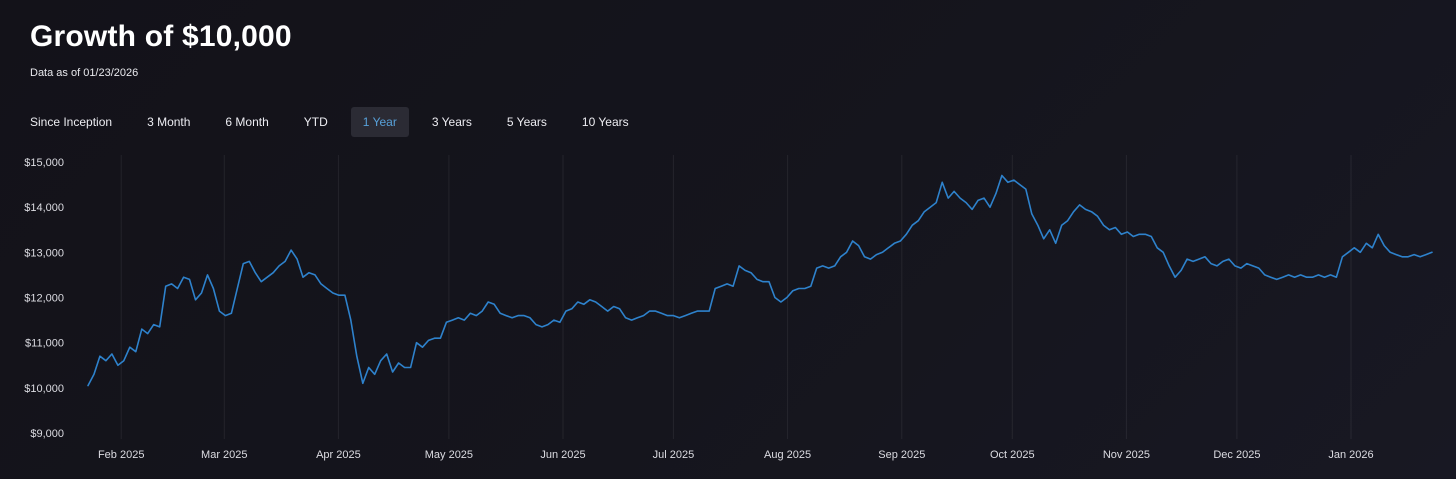 The height and width of the screenshot is (479, 1456). I want to click on y-axis-label: $11,000, so click(44, 344).